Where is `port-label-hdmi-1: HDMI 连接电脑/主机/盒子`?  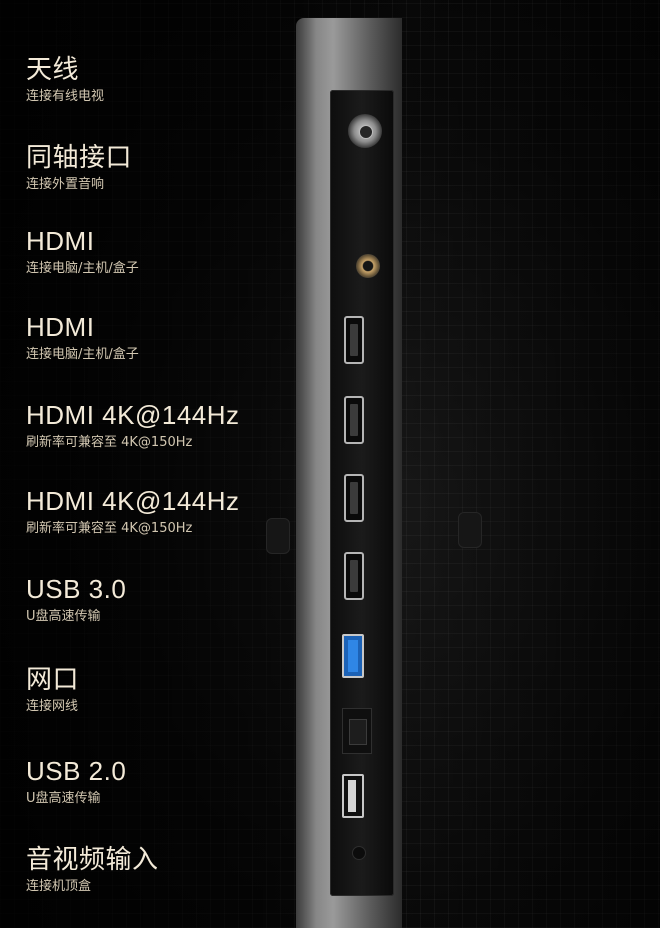 port-label-hdmi-1: HDMI 连接电脑/主机/盒子 is located at coordinates (82, 251).